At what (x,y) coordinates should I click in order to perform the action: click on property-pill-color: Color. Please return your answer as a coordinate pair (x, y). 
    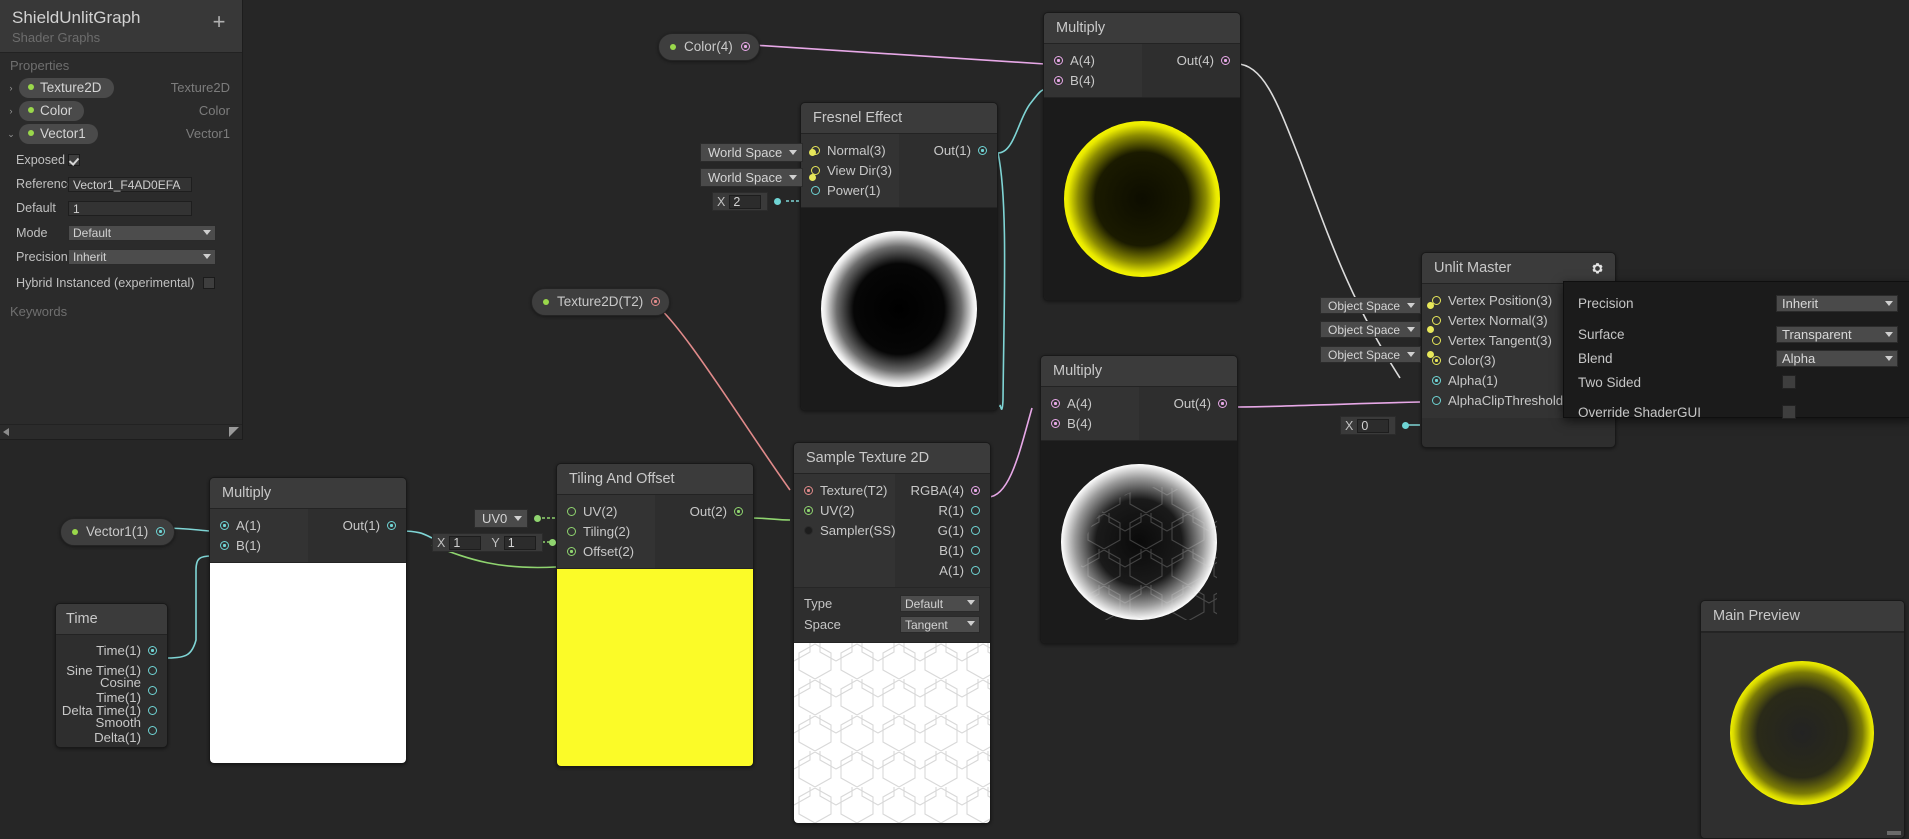
    Looking at the image, I should click on (52, 110).